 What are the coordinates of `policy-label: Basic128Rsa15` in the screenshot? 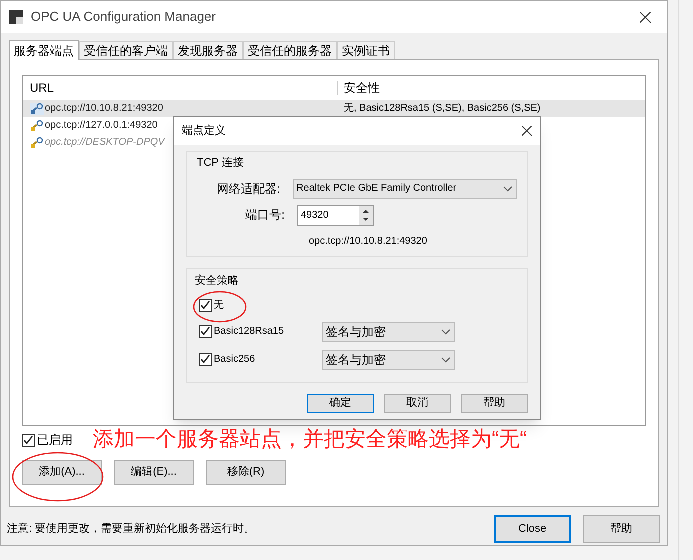 It's located at (249, 332).